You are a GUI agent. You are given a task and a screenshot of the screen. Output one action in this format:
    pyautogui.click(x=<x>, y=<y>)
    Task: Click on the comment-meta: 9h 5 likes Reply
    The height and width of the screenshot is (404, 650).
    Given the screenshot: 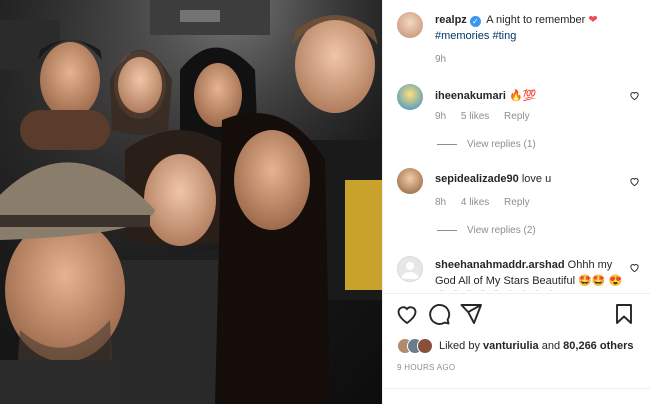 What is the action you would take?
    pyautogui.click(x=488, y=116)
    